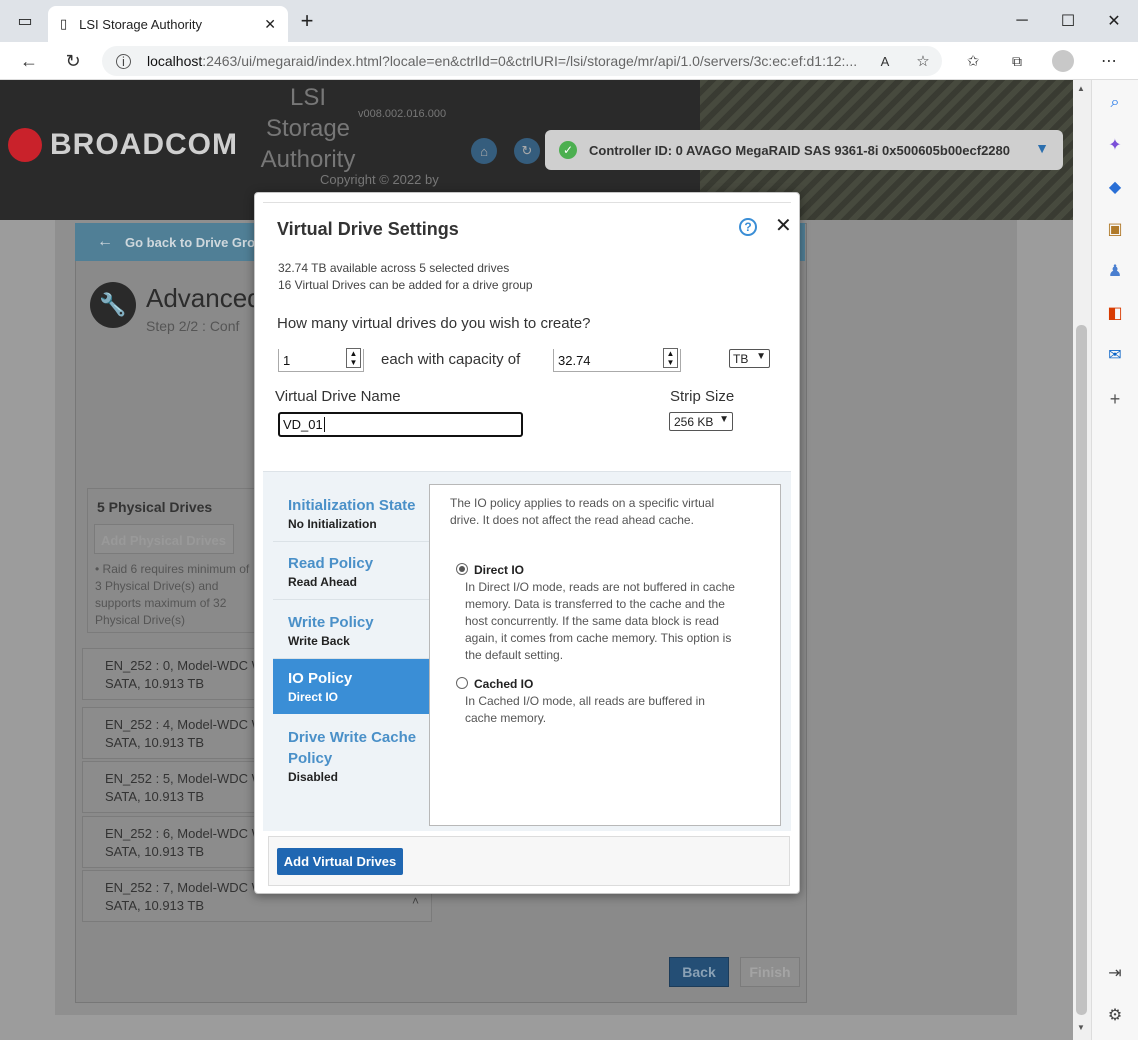 The height and width of the screenshot is (1040, 1138). I want to click on broadcom-mark-icon, so click(25, 145).